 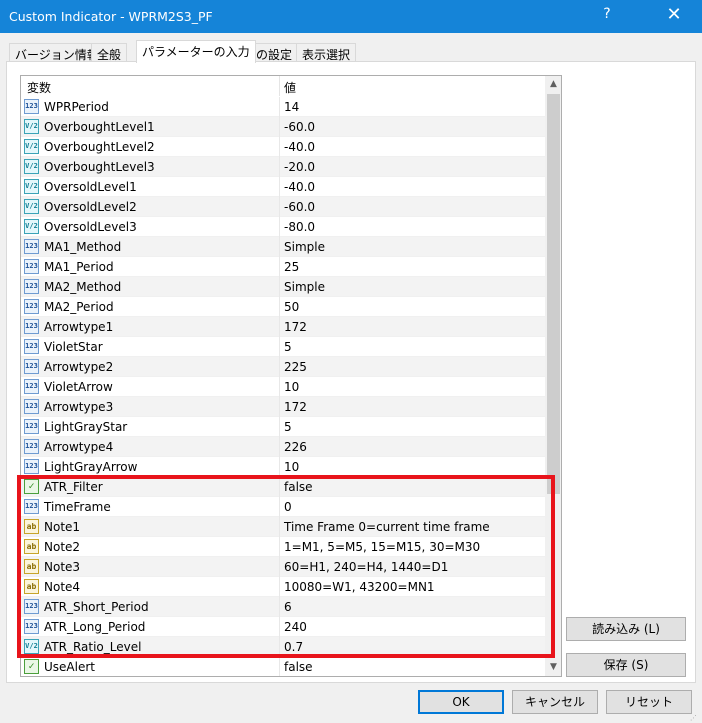 I want to click on parameter-row: ✓ UseAlert false, so click(x=283, y=666).